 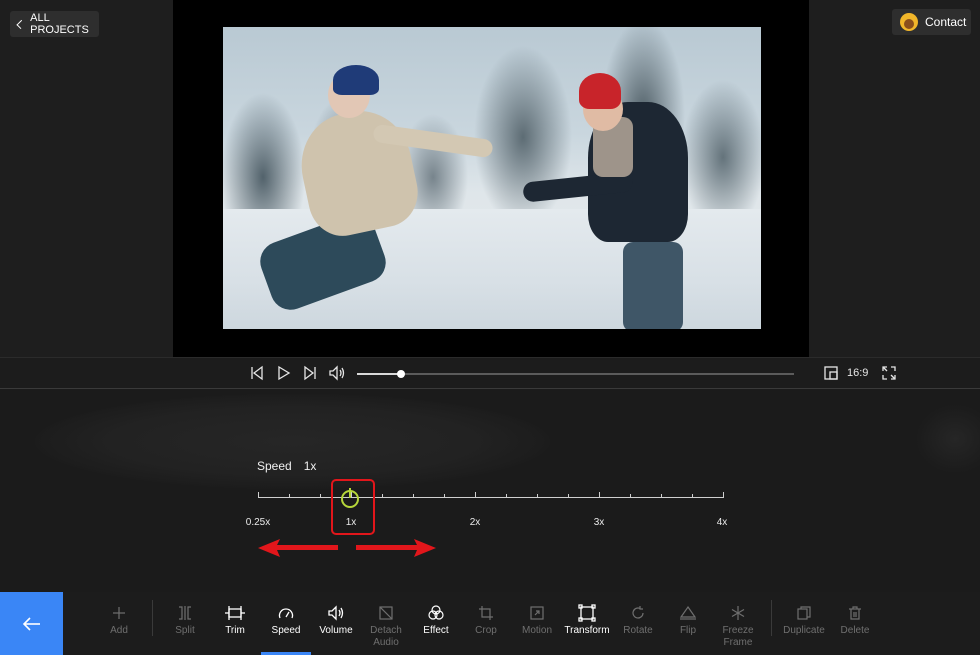 I want to click on speed-label-0-25x: 0.25x, so click(x=258, y=522).